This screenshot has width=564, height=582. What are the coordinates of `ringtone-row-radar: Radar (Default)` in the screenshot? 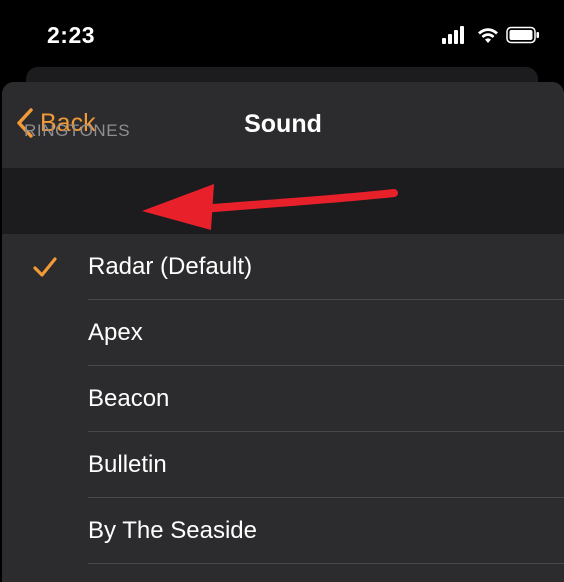 It's located at (283, 267).